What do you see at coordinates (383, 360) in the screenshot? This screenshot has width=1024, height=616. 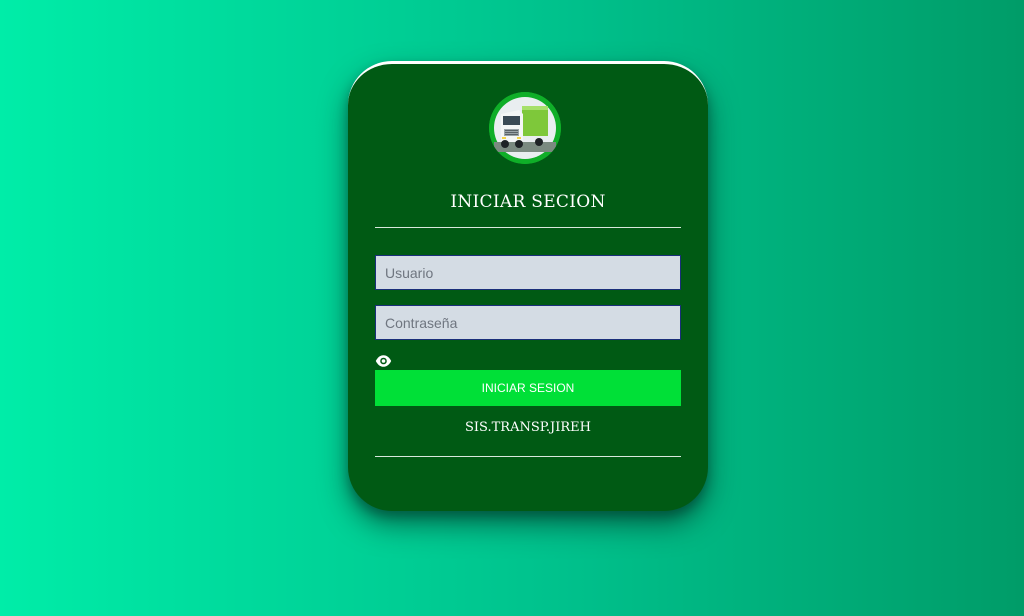 I see `eye-icon` at bounding box center [383, 360].